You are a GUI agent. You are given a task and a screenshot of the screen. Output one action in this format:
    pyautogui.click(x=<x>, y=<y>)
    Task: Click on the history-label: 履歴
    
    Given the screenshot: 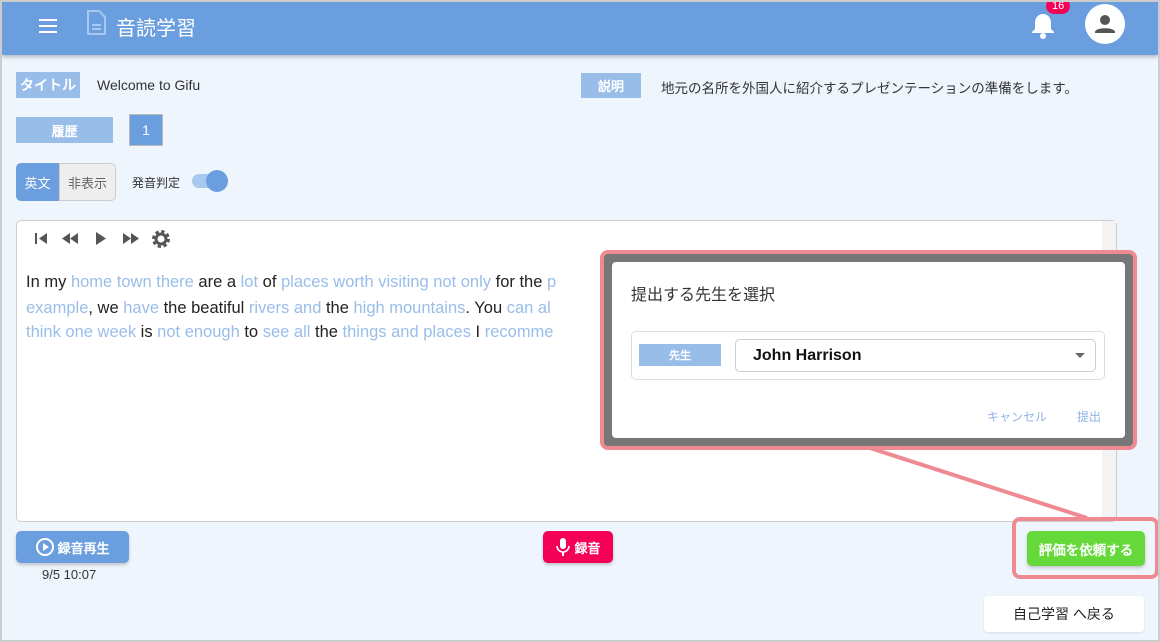 What is the action you would take?
    pyautogui.click(x=64, y=130)
    